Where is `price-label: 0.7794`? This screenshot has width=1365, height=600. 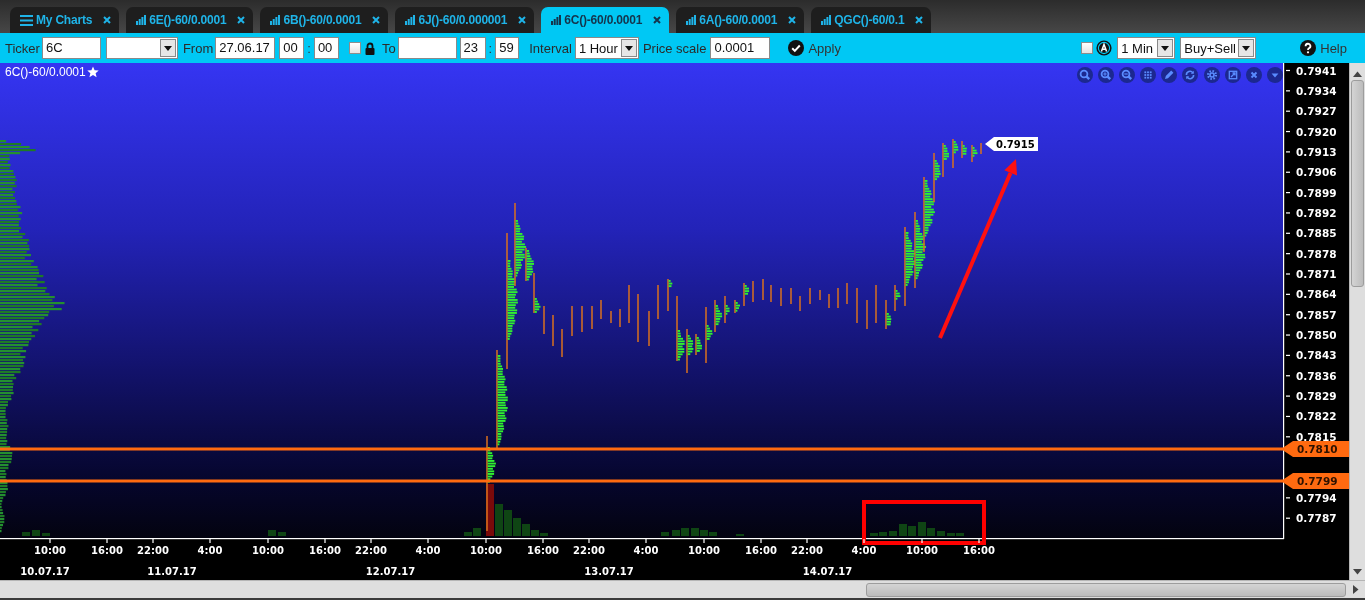
price-label: 0.7794 is located at coordinates (1316, 497).